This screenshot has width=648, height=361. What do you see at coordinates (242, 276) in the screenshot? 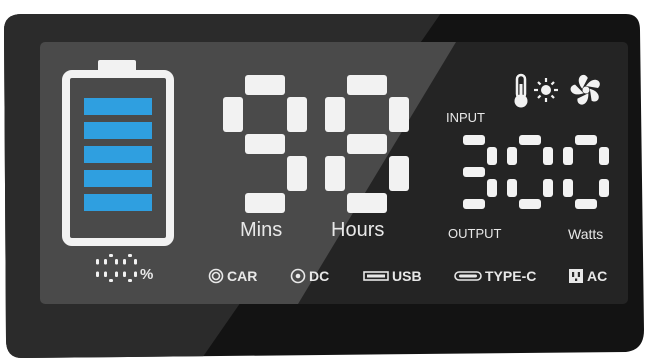
I see `port-car-label: CAR` at bounding box center [242, 276].